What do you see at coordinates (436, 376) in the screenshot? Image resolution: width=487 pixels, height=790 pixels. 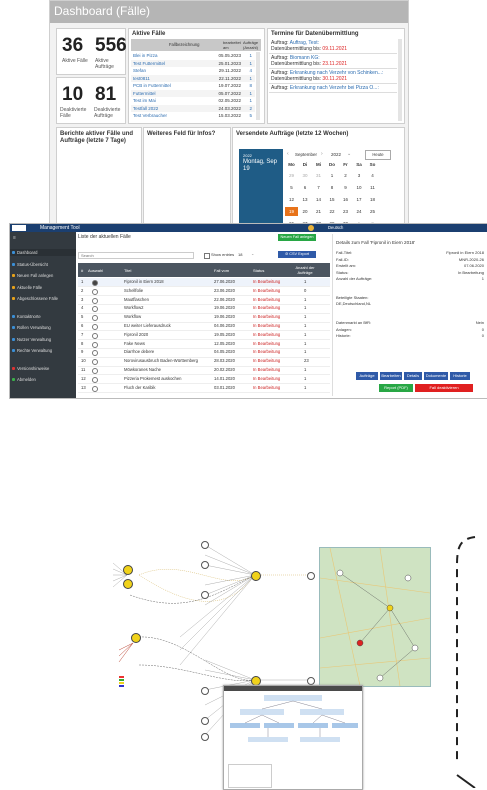 I see `details-button-dokumente: Dokumente` at bounding box center [436, 376].